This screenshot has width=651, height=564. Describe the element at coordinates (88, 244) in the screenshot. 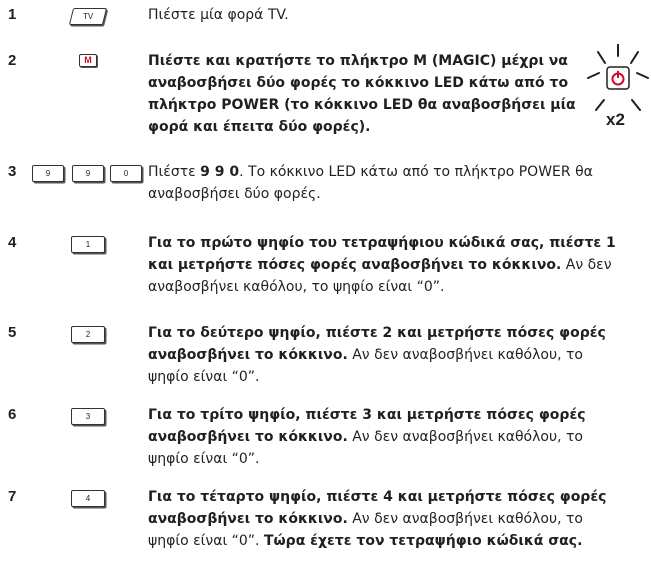

I see `key-1-icon: 1` at that location.